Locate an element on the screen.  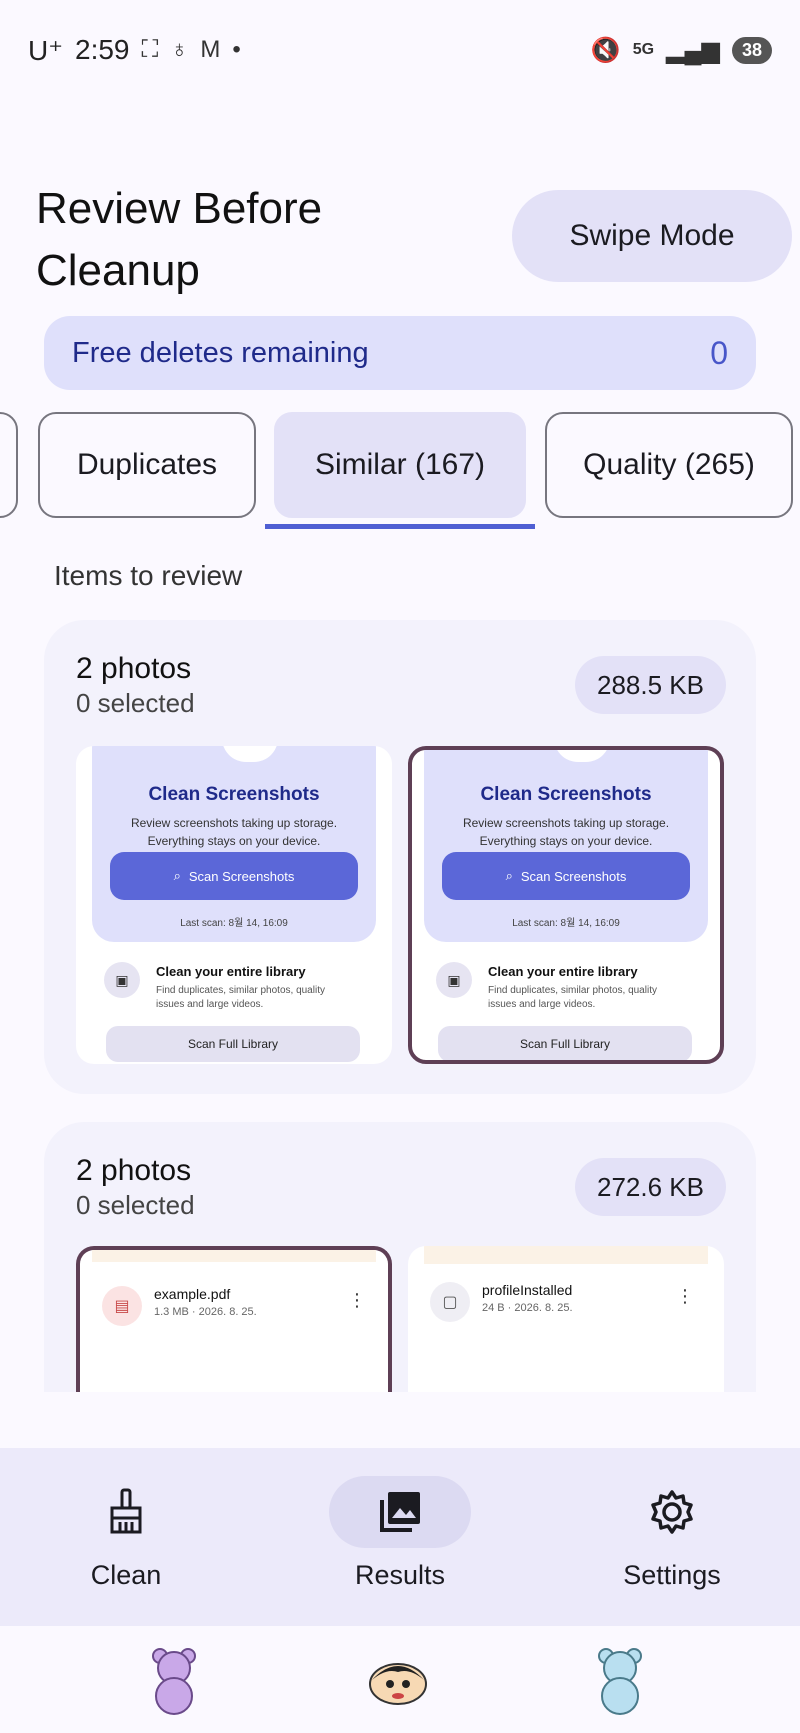
system-dock is located at coordinates (400, 1679).